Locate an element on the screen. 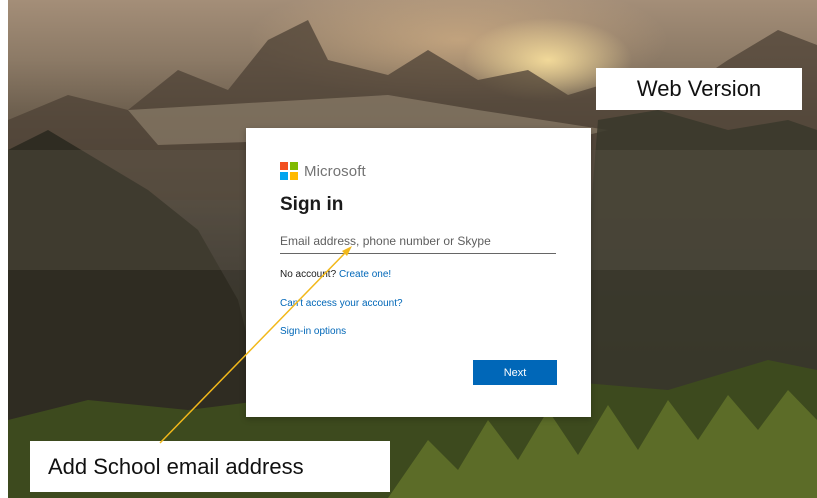 The width and height of the screenshot is (817, 498). email-input is located at coordinates (418, 241).